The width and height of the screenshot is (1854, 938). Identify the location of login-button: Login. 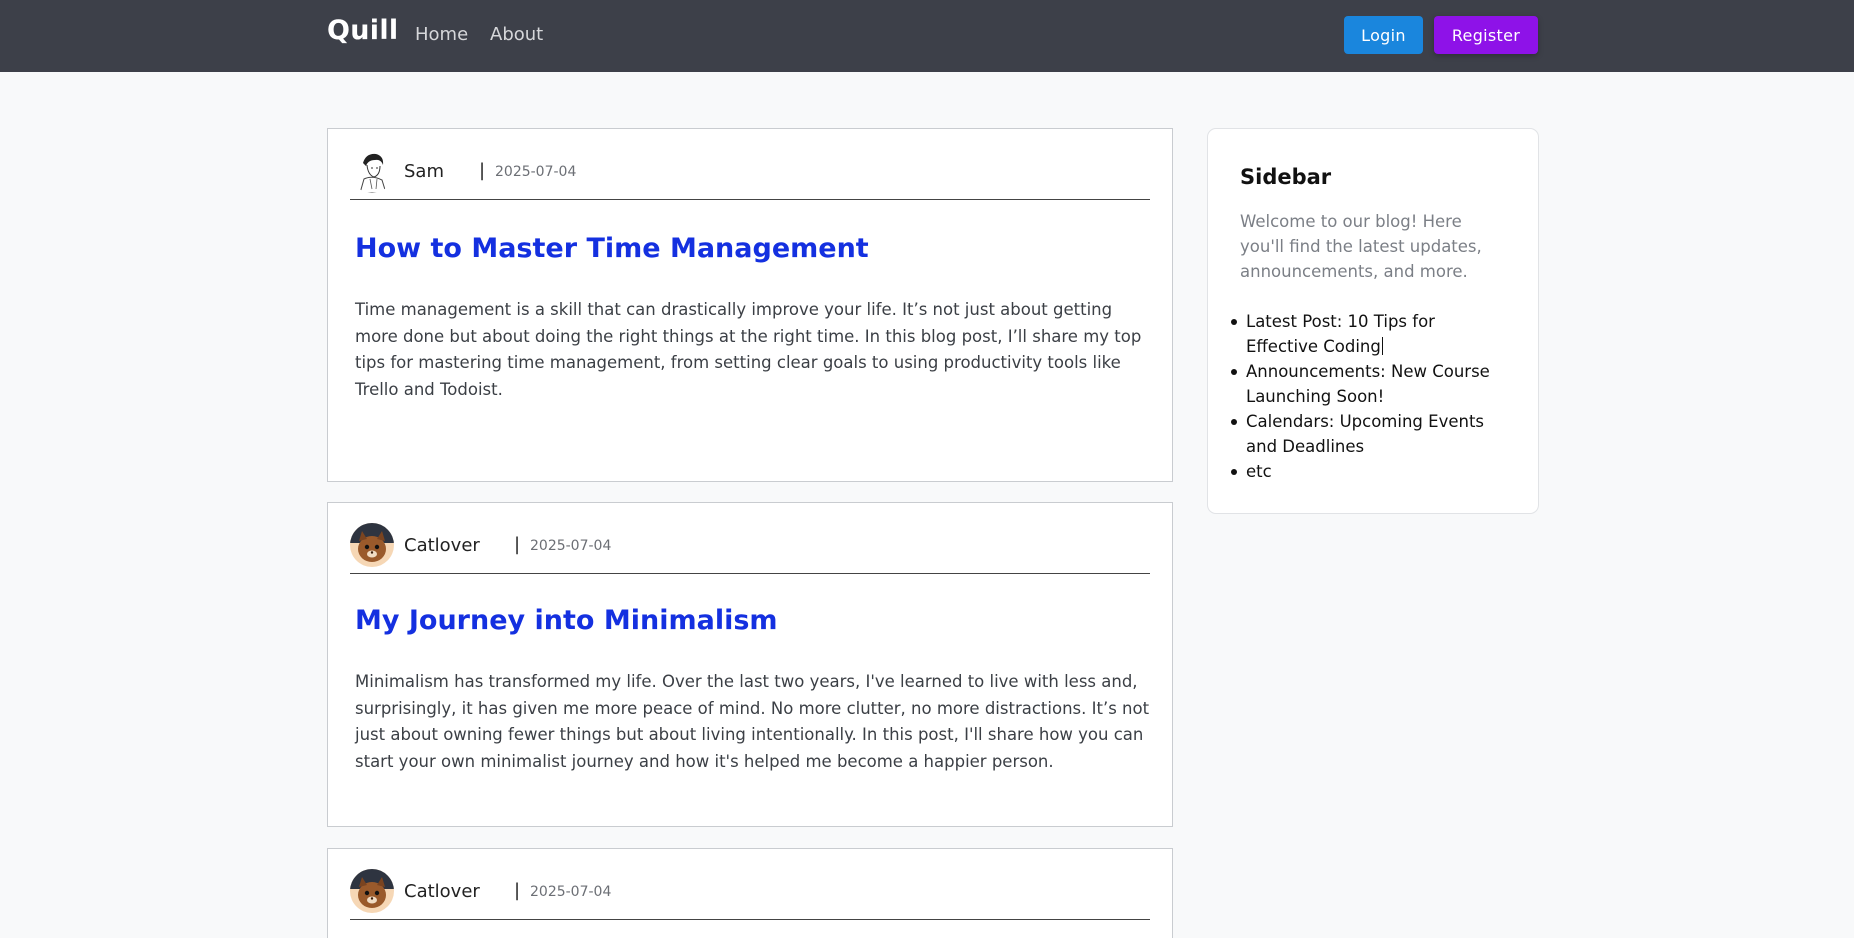
(1383, 35).